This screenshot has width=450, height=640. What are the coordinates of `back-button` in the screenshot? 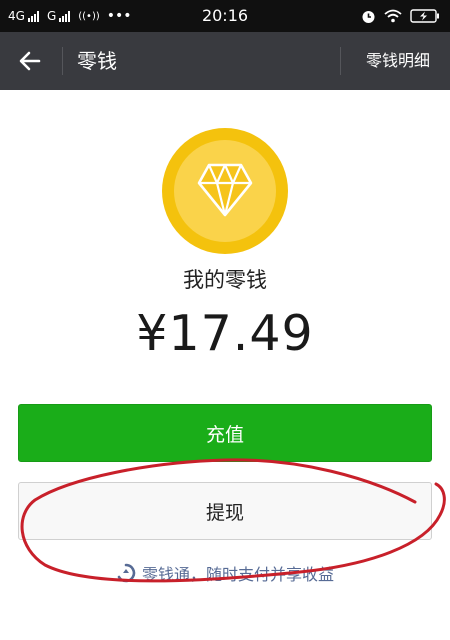 It's located at (30, 61).